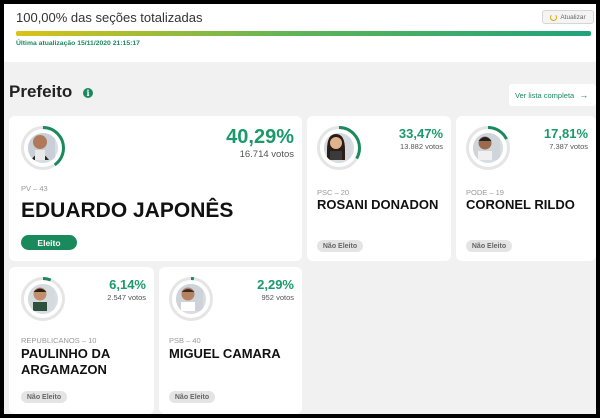  Describe the element at coordinates (565, 133) in the screenshot. I see `vote-percentage: 17,81%` at that location.